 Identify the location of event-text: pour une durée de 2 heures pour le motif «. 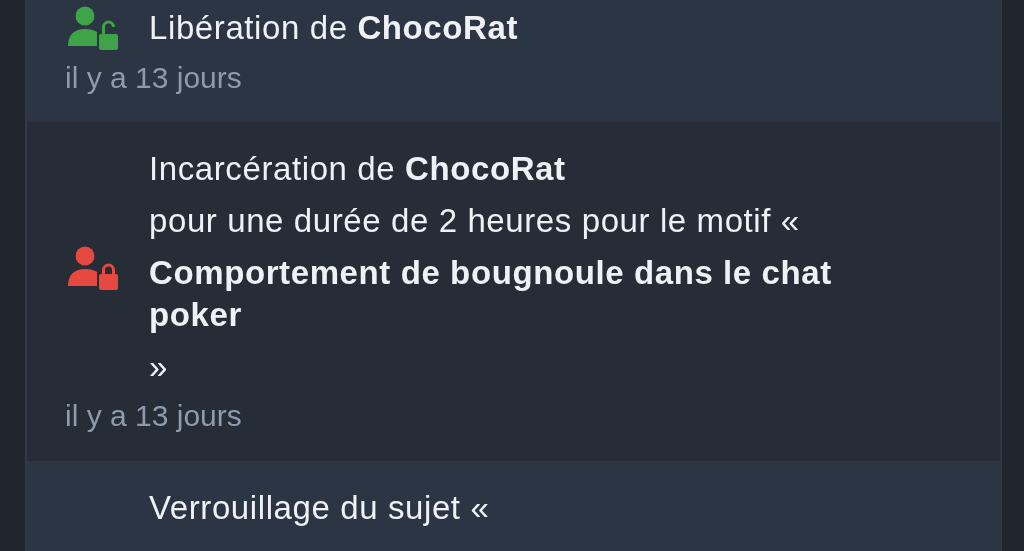
(475, 221).